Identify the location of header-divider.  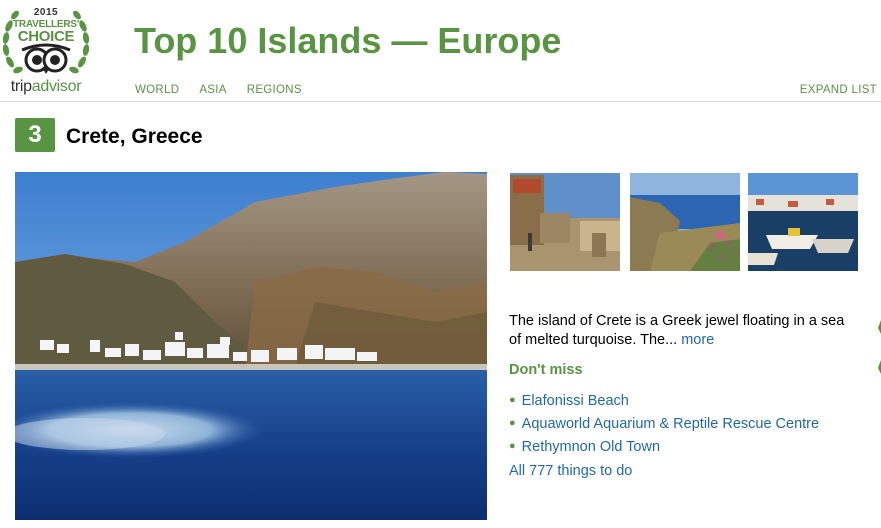
(440, 101).